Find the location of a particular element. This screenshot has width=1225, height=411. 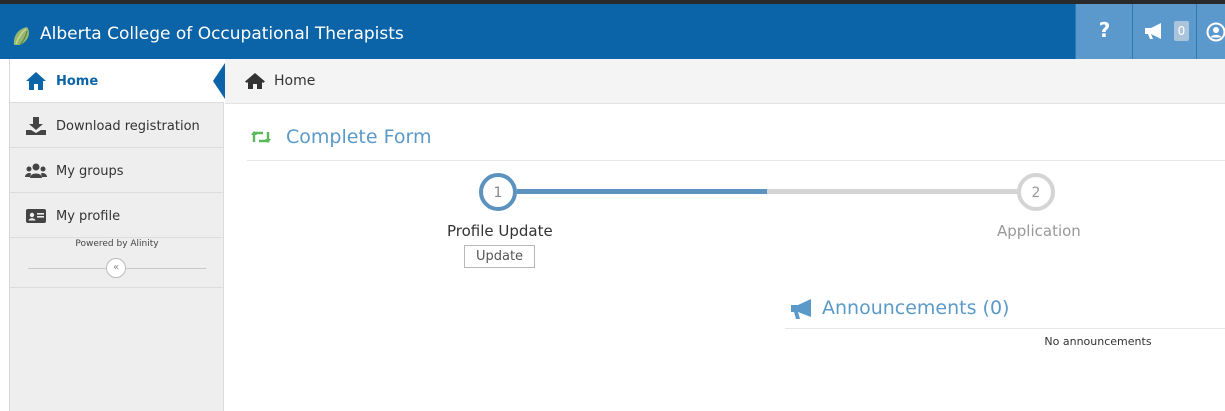

help-button: ? is located at coordinates (1103, 31).